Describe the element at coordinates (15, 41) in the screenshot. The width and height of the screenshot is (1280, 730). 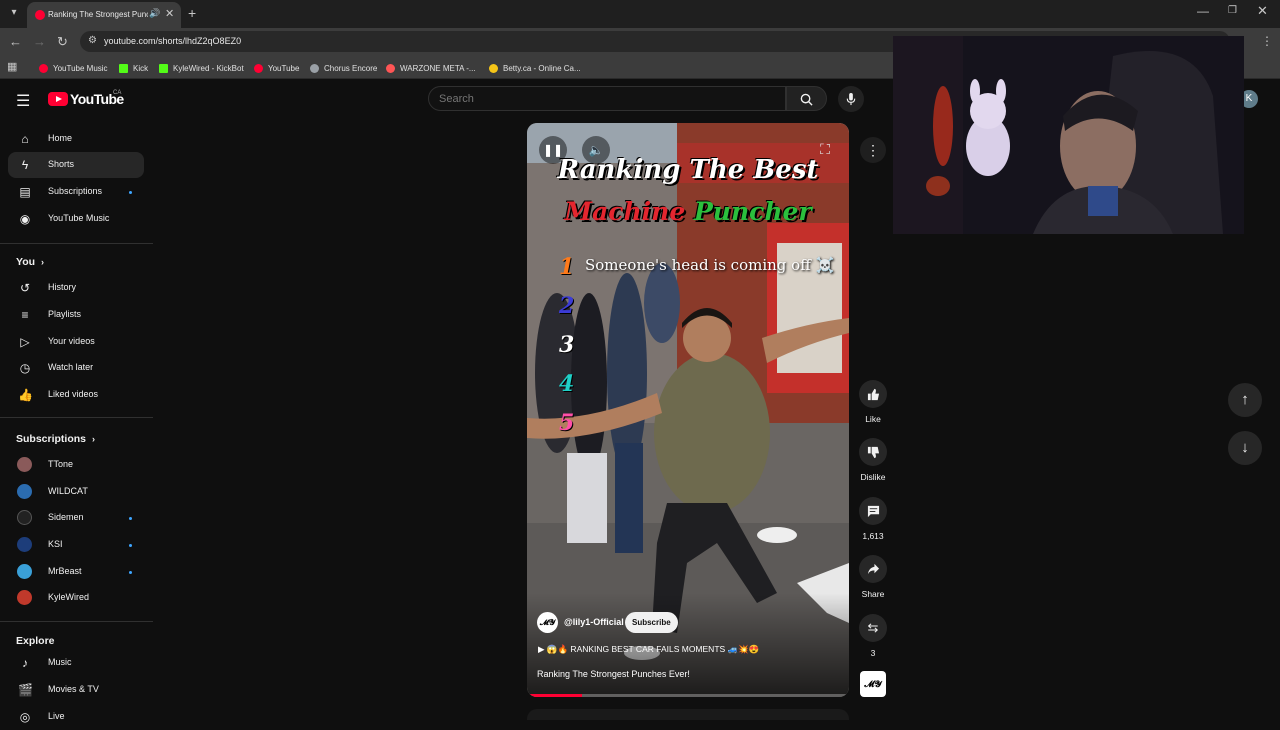
I see `back-icon: ←` at that location.